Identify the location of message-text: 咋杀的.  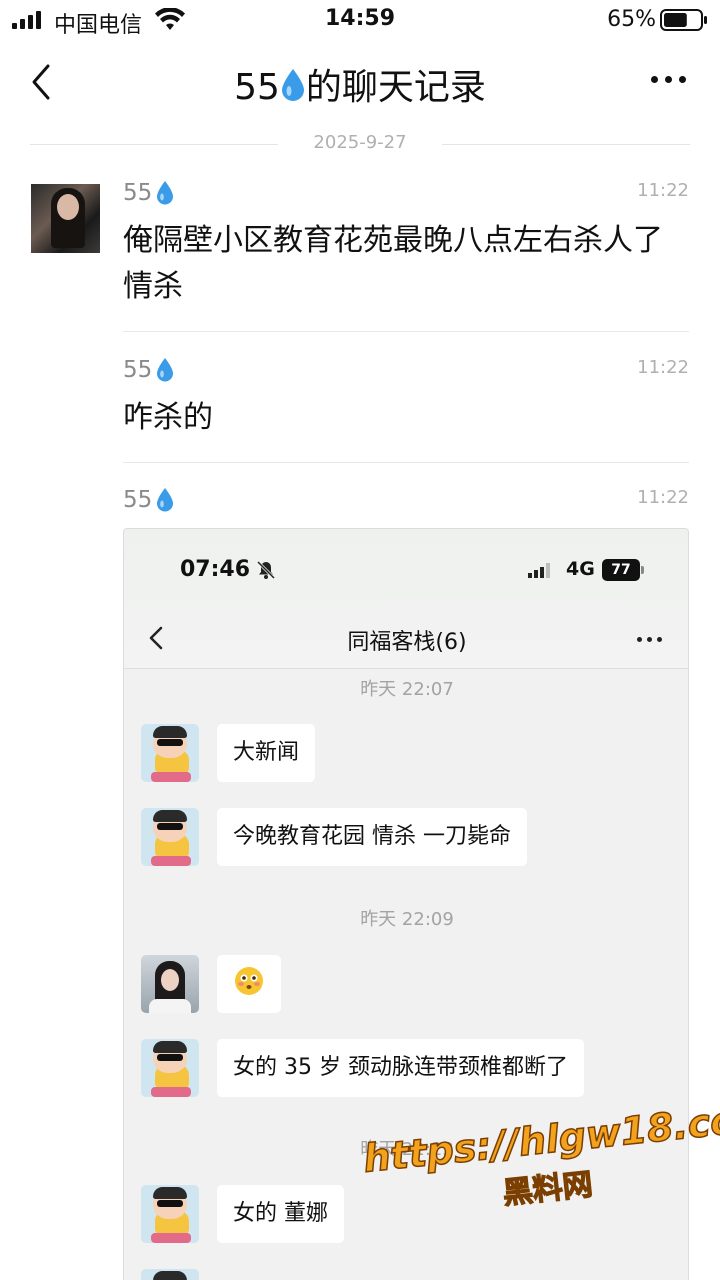
(168, 417).